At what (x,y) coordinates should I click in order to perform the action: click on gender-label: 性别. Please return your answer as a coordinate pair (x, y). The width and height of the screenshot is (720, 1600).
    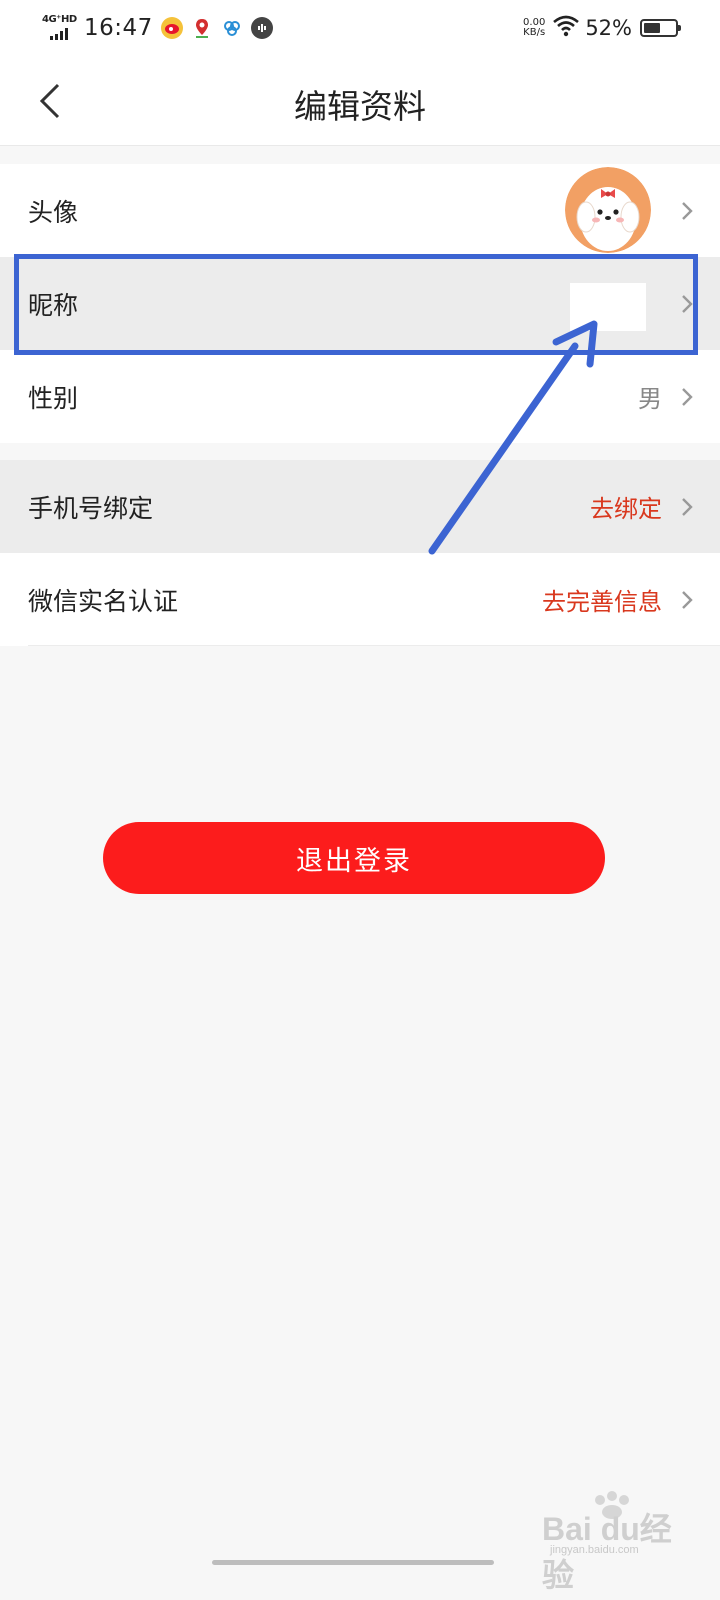
    Looking at the image, I should click on (53, 398).